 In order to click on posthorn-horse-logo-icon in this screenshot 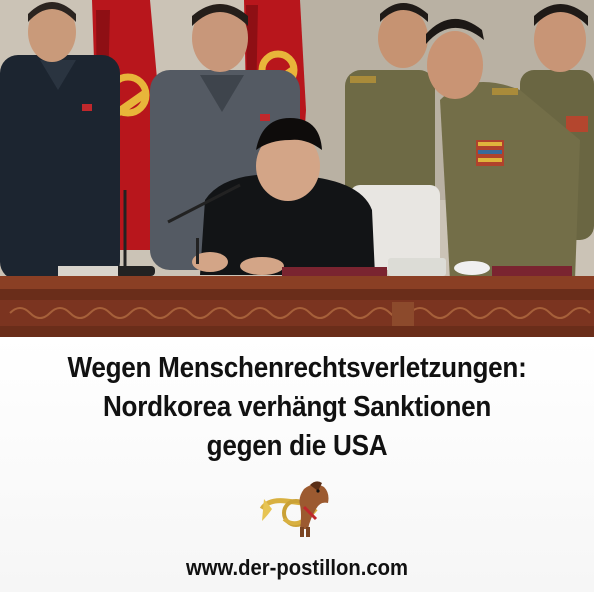, I will do `click(294, 509)`.